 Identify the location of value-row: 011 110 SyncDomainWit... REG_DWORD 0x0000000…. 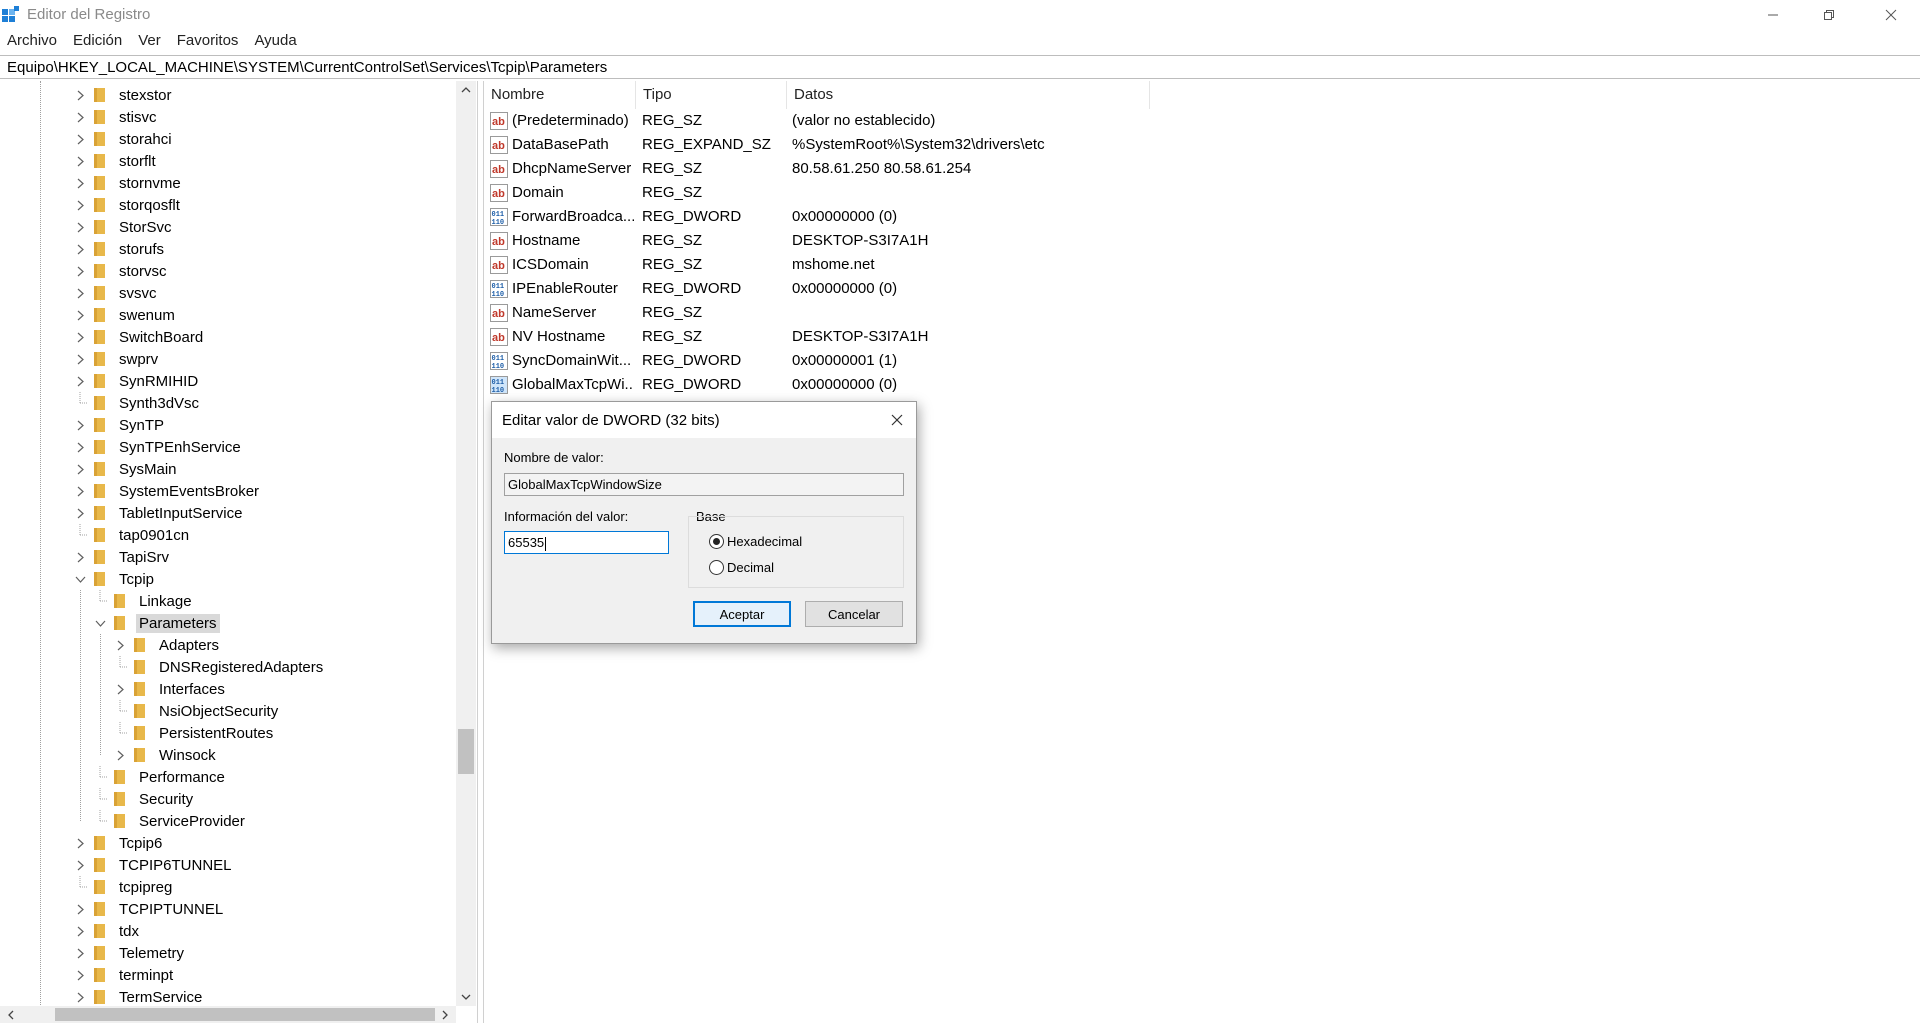
(984, 361).